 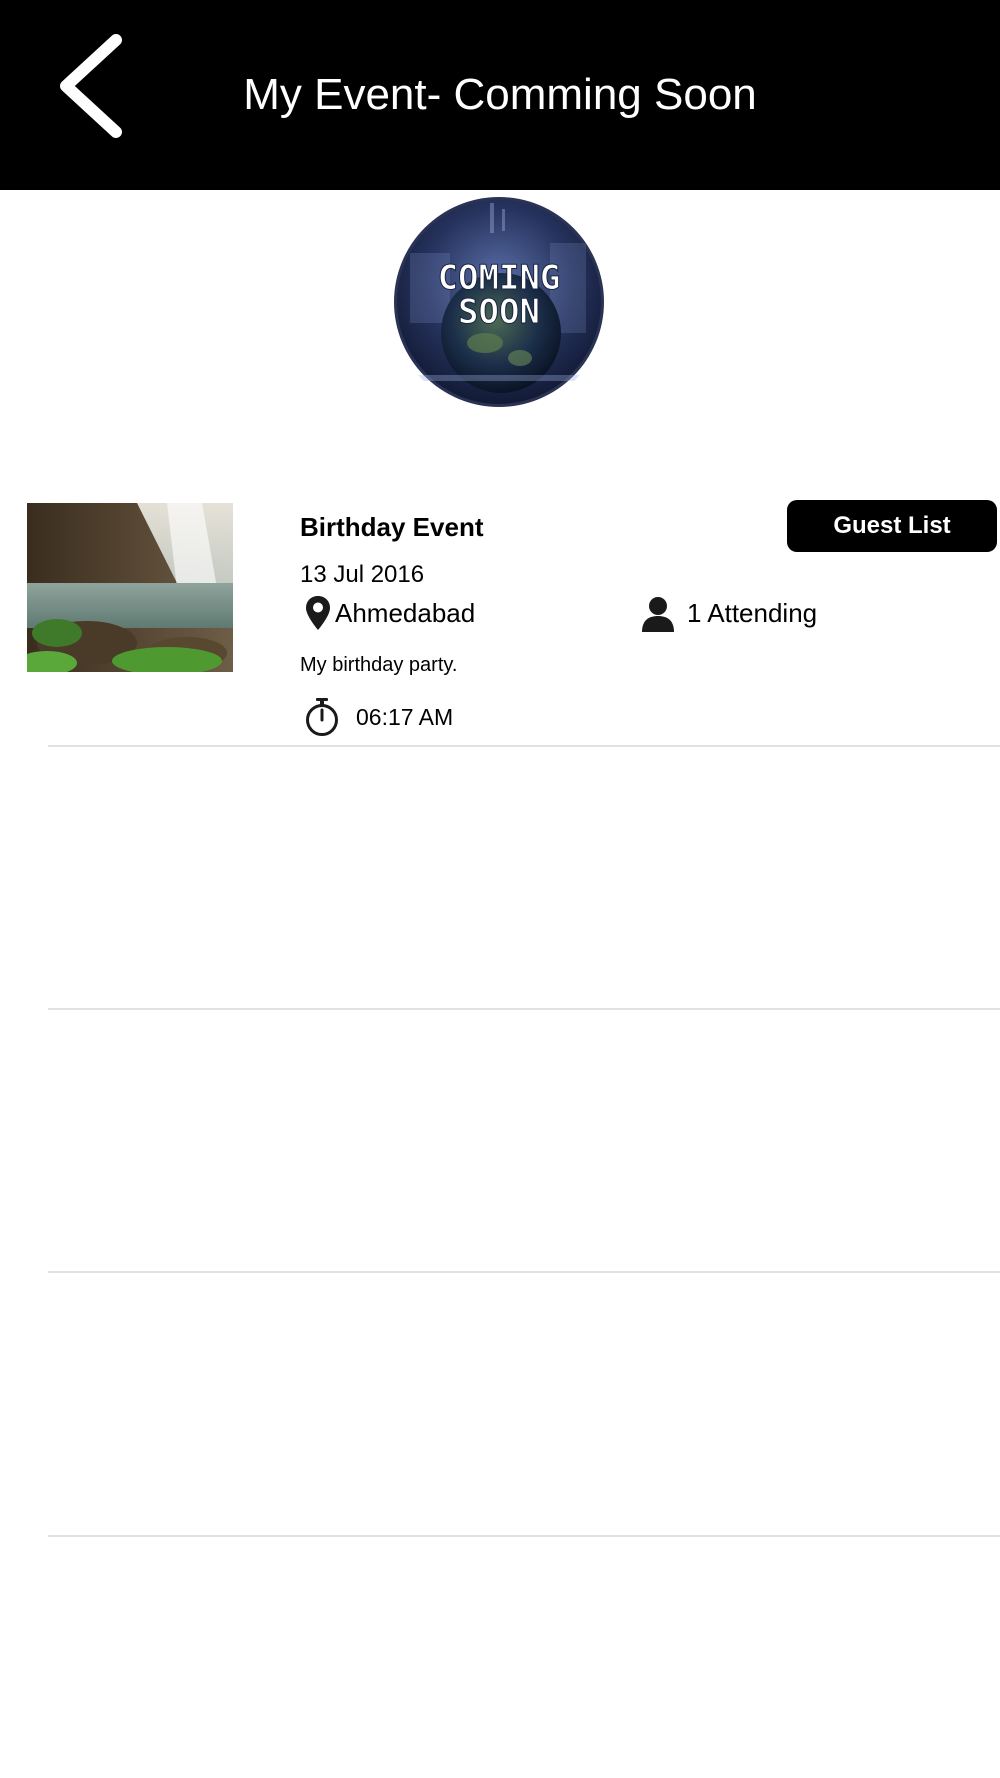 I want to click on page-title: My Event- Comming Soon, so click(x=500, y=94).